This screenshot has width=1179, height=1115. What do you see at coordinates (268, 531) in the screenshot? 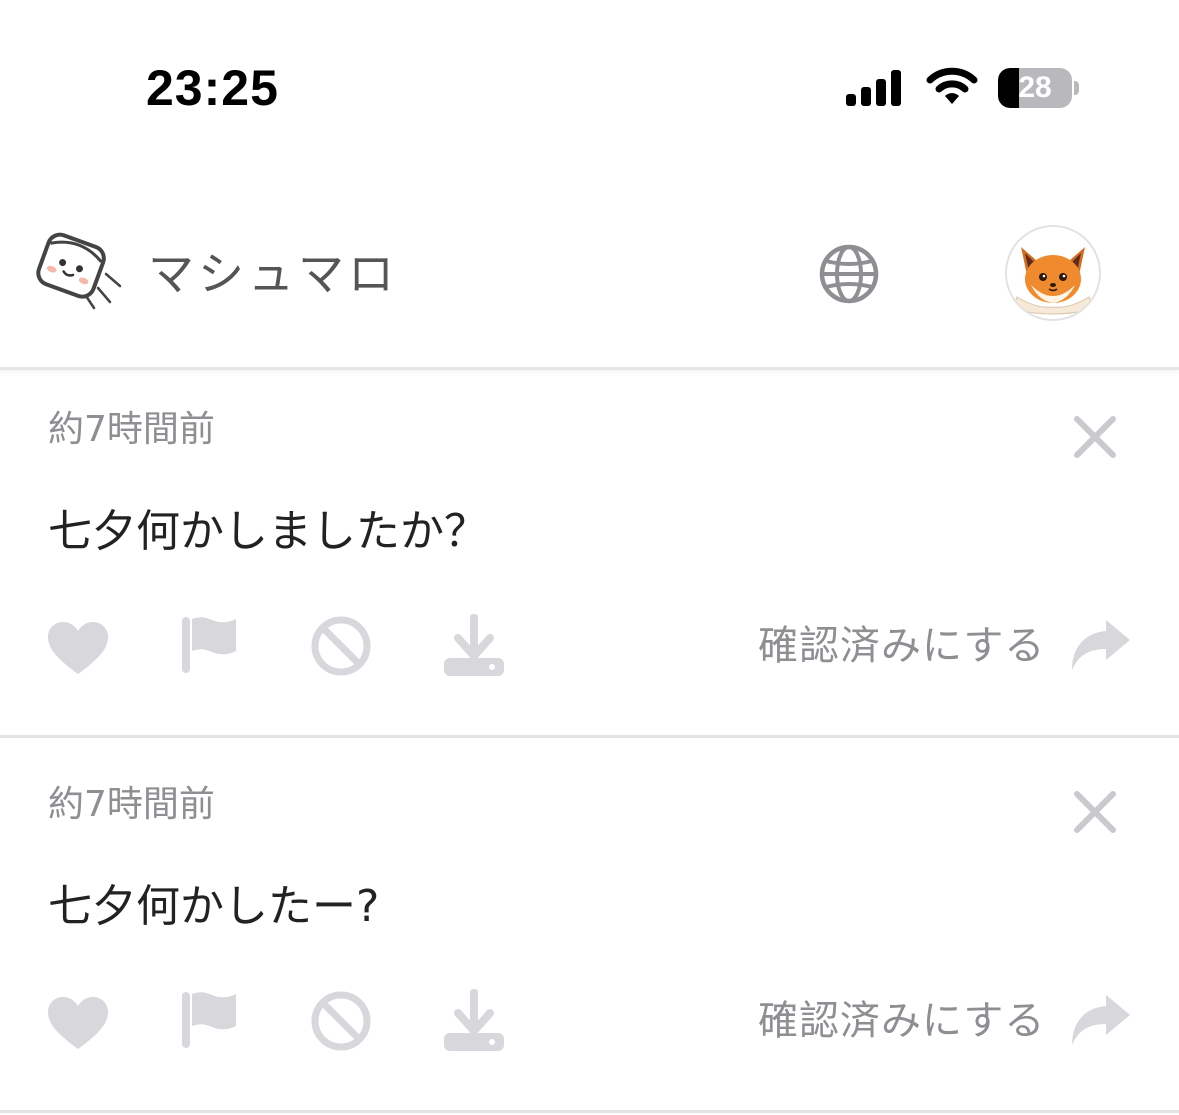
I see `message-text: 七夕何かしましたか？` at bounding box center [268, 531].